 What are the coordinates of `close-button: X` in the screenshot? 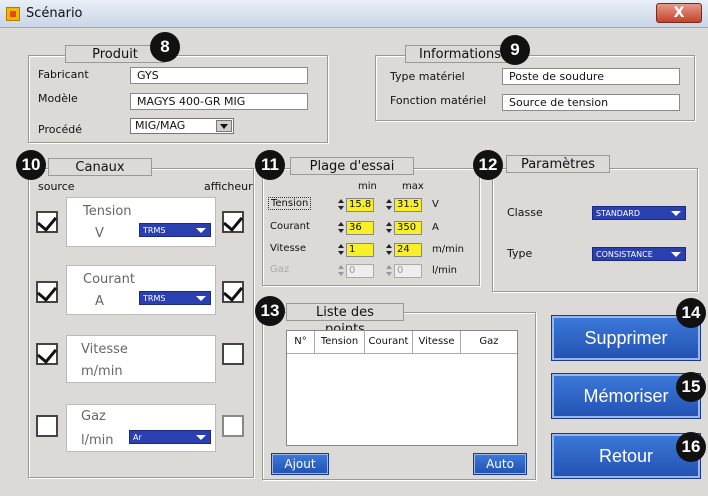 It's located at (679, 13).